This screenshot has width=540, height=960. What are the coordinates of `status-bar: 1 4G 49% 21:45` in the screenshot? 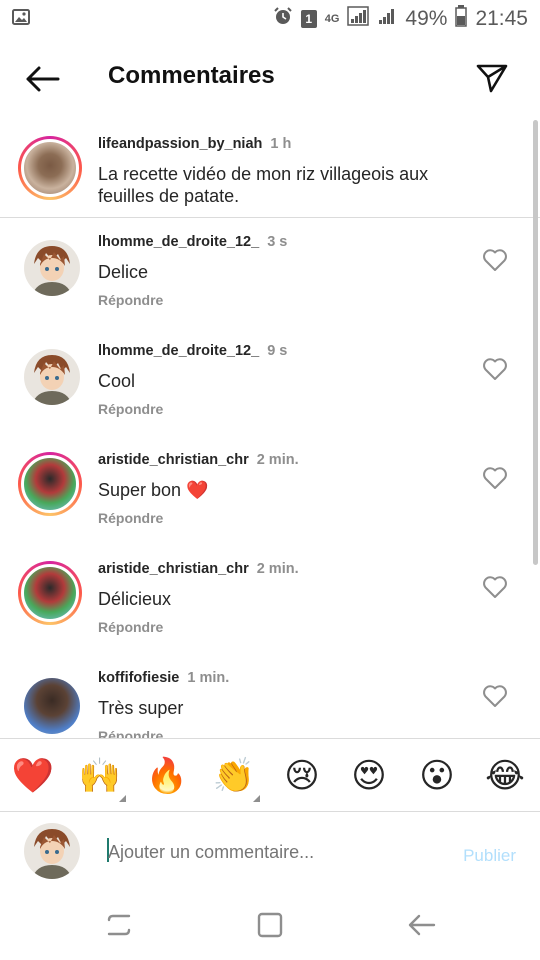 It's located at (270, 19).